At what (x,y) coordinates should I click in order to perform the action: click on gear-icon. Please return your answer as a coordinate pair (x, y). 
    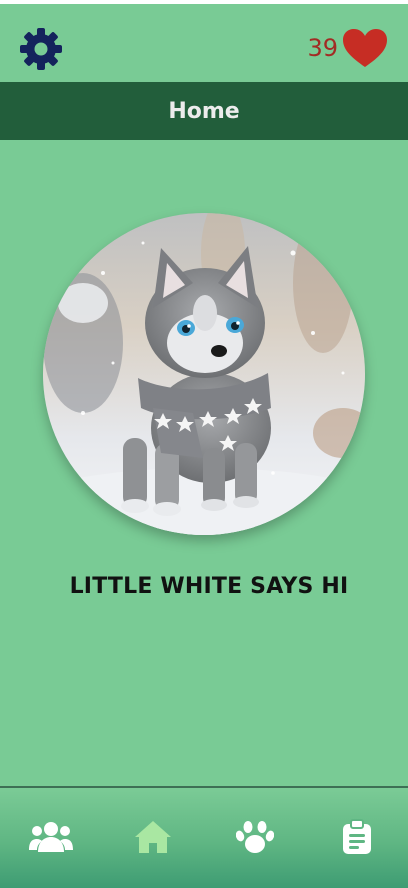
    Looking at the image, I should click on (41, 49).